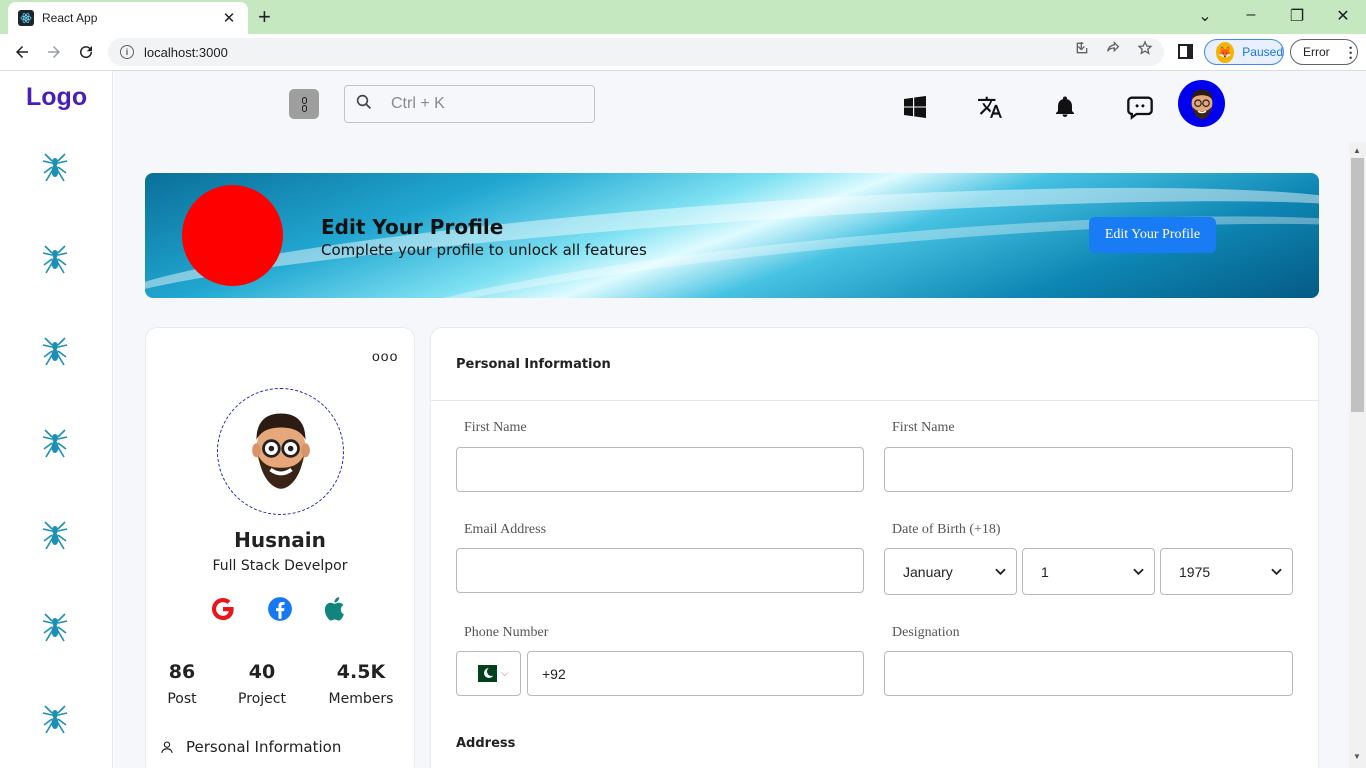 The image size is (1366, 768). Describe the element at coordinates (1343, 16) in the screenshot. I see `window-close-button: ✕` at that location.